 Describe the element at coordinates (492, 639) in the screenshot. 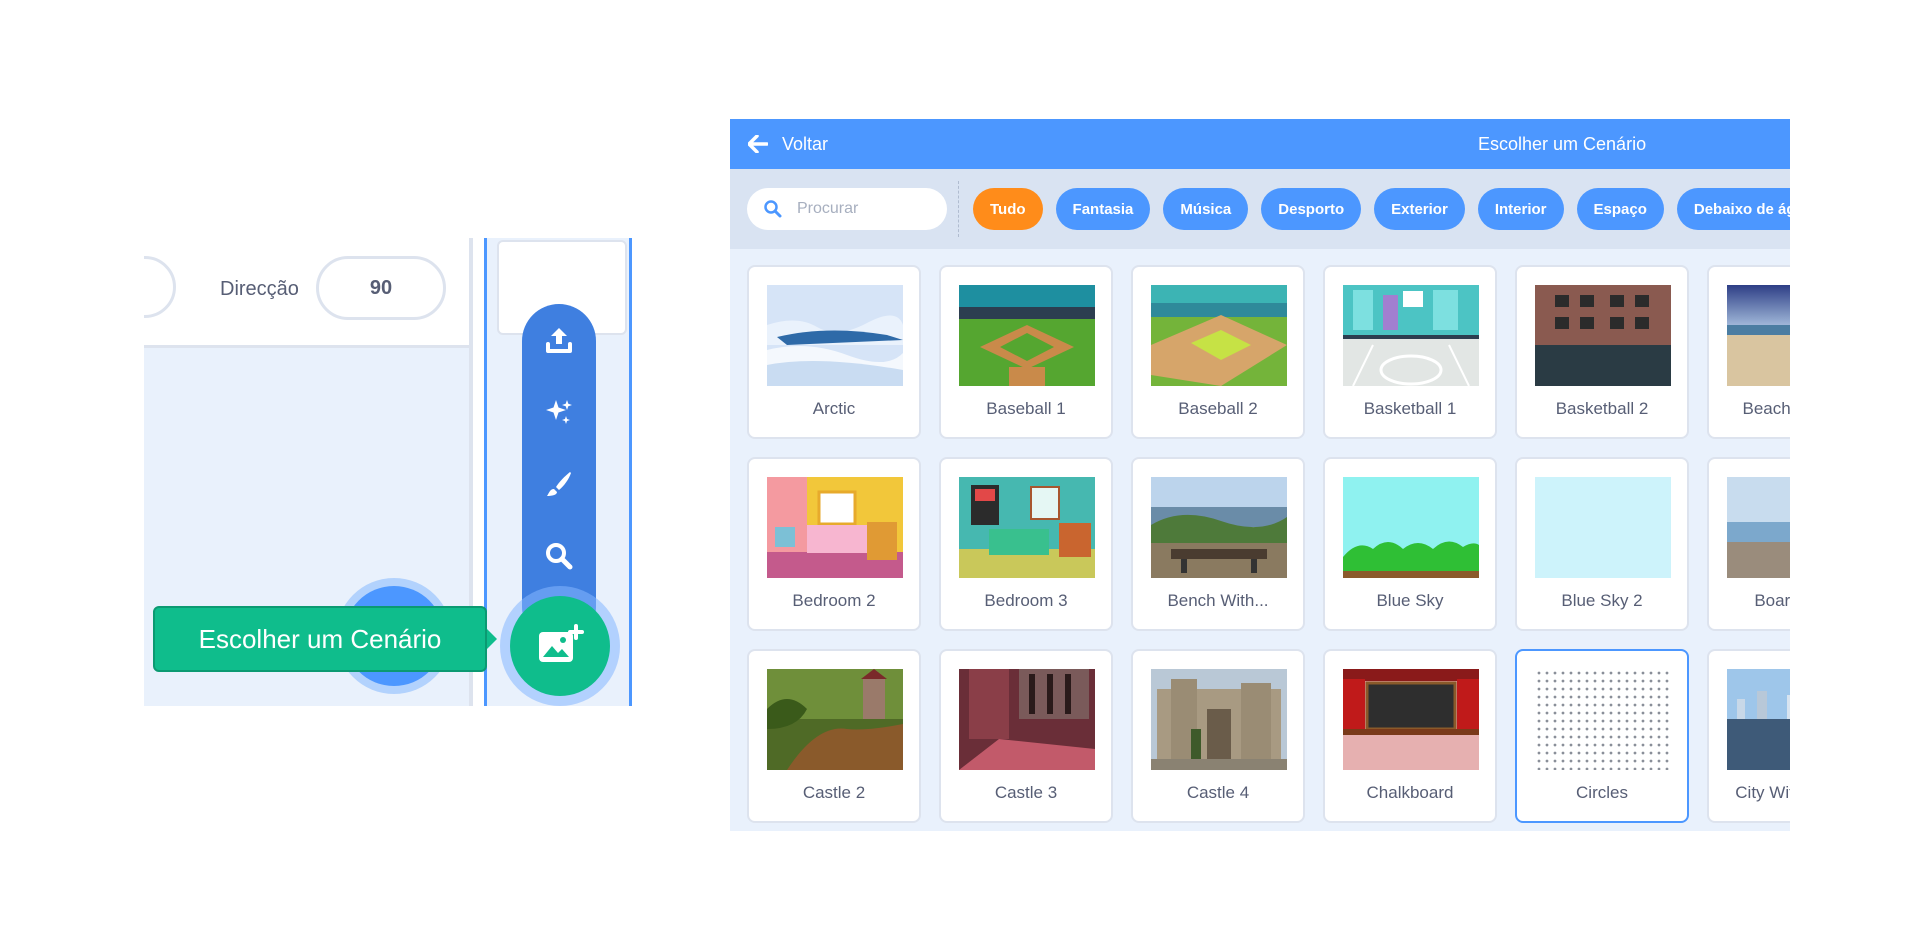

I see `tooltip-arrow` at that location.